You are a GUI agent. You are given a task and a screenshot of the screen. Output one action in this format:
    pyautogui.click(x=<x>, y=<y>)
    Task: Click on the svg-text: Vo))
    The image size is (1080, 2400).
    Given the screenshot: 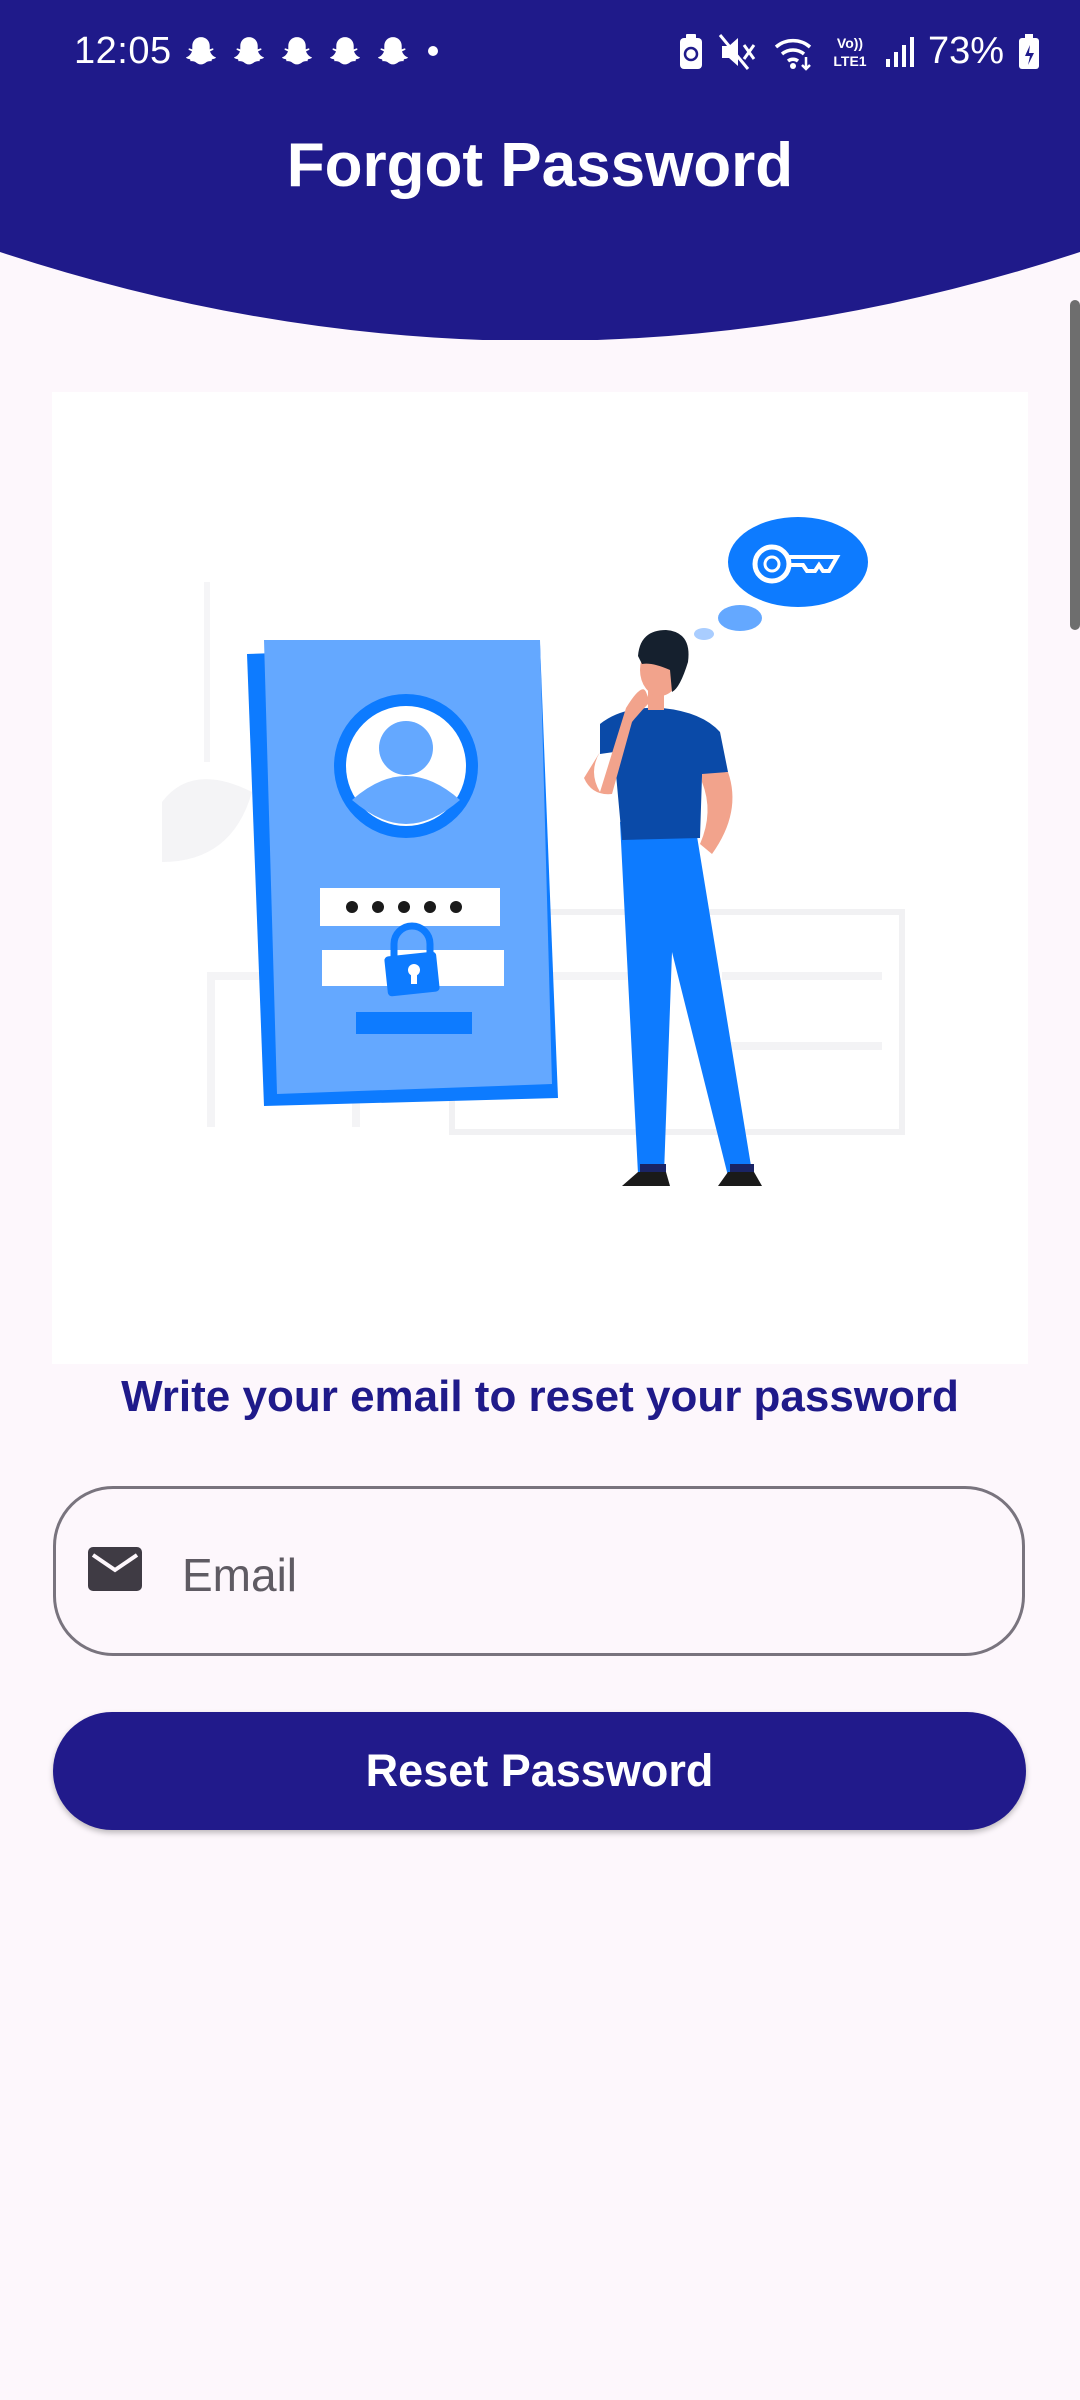 What is the action you would take?
    pyautogui.click(x=850, y=43)
    